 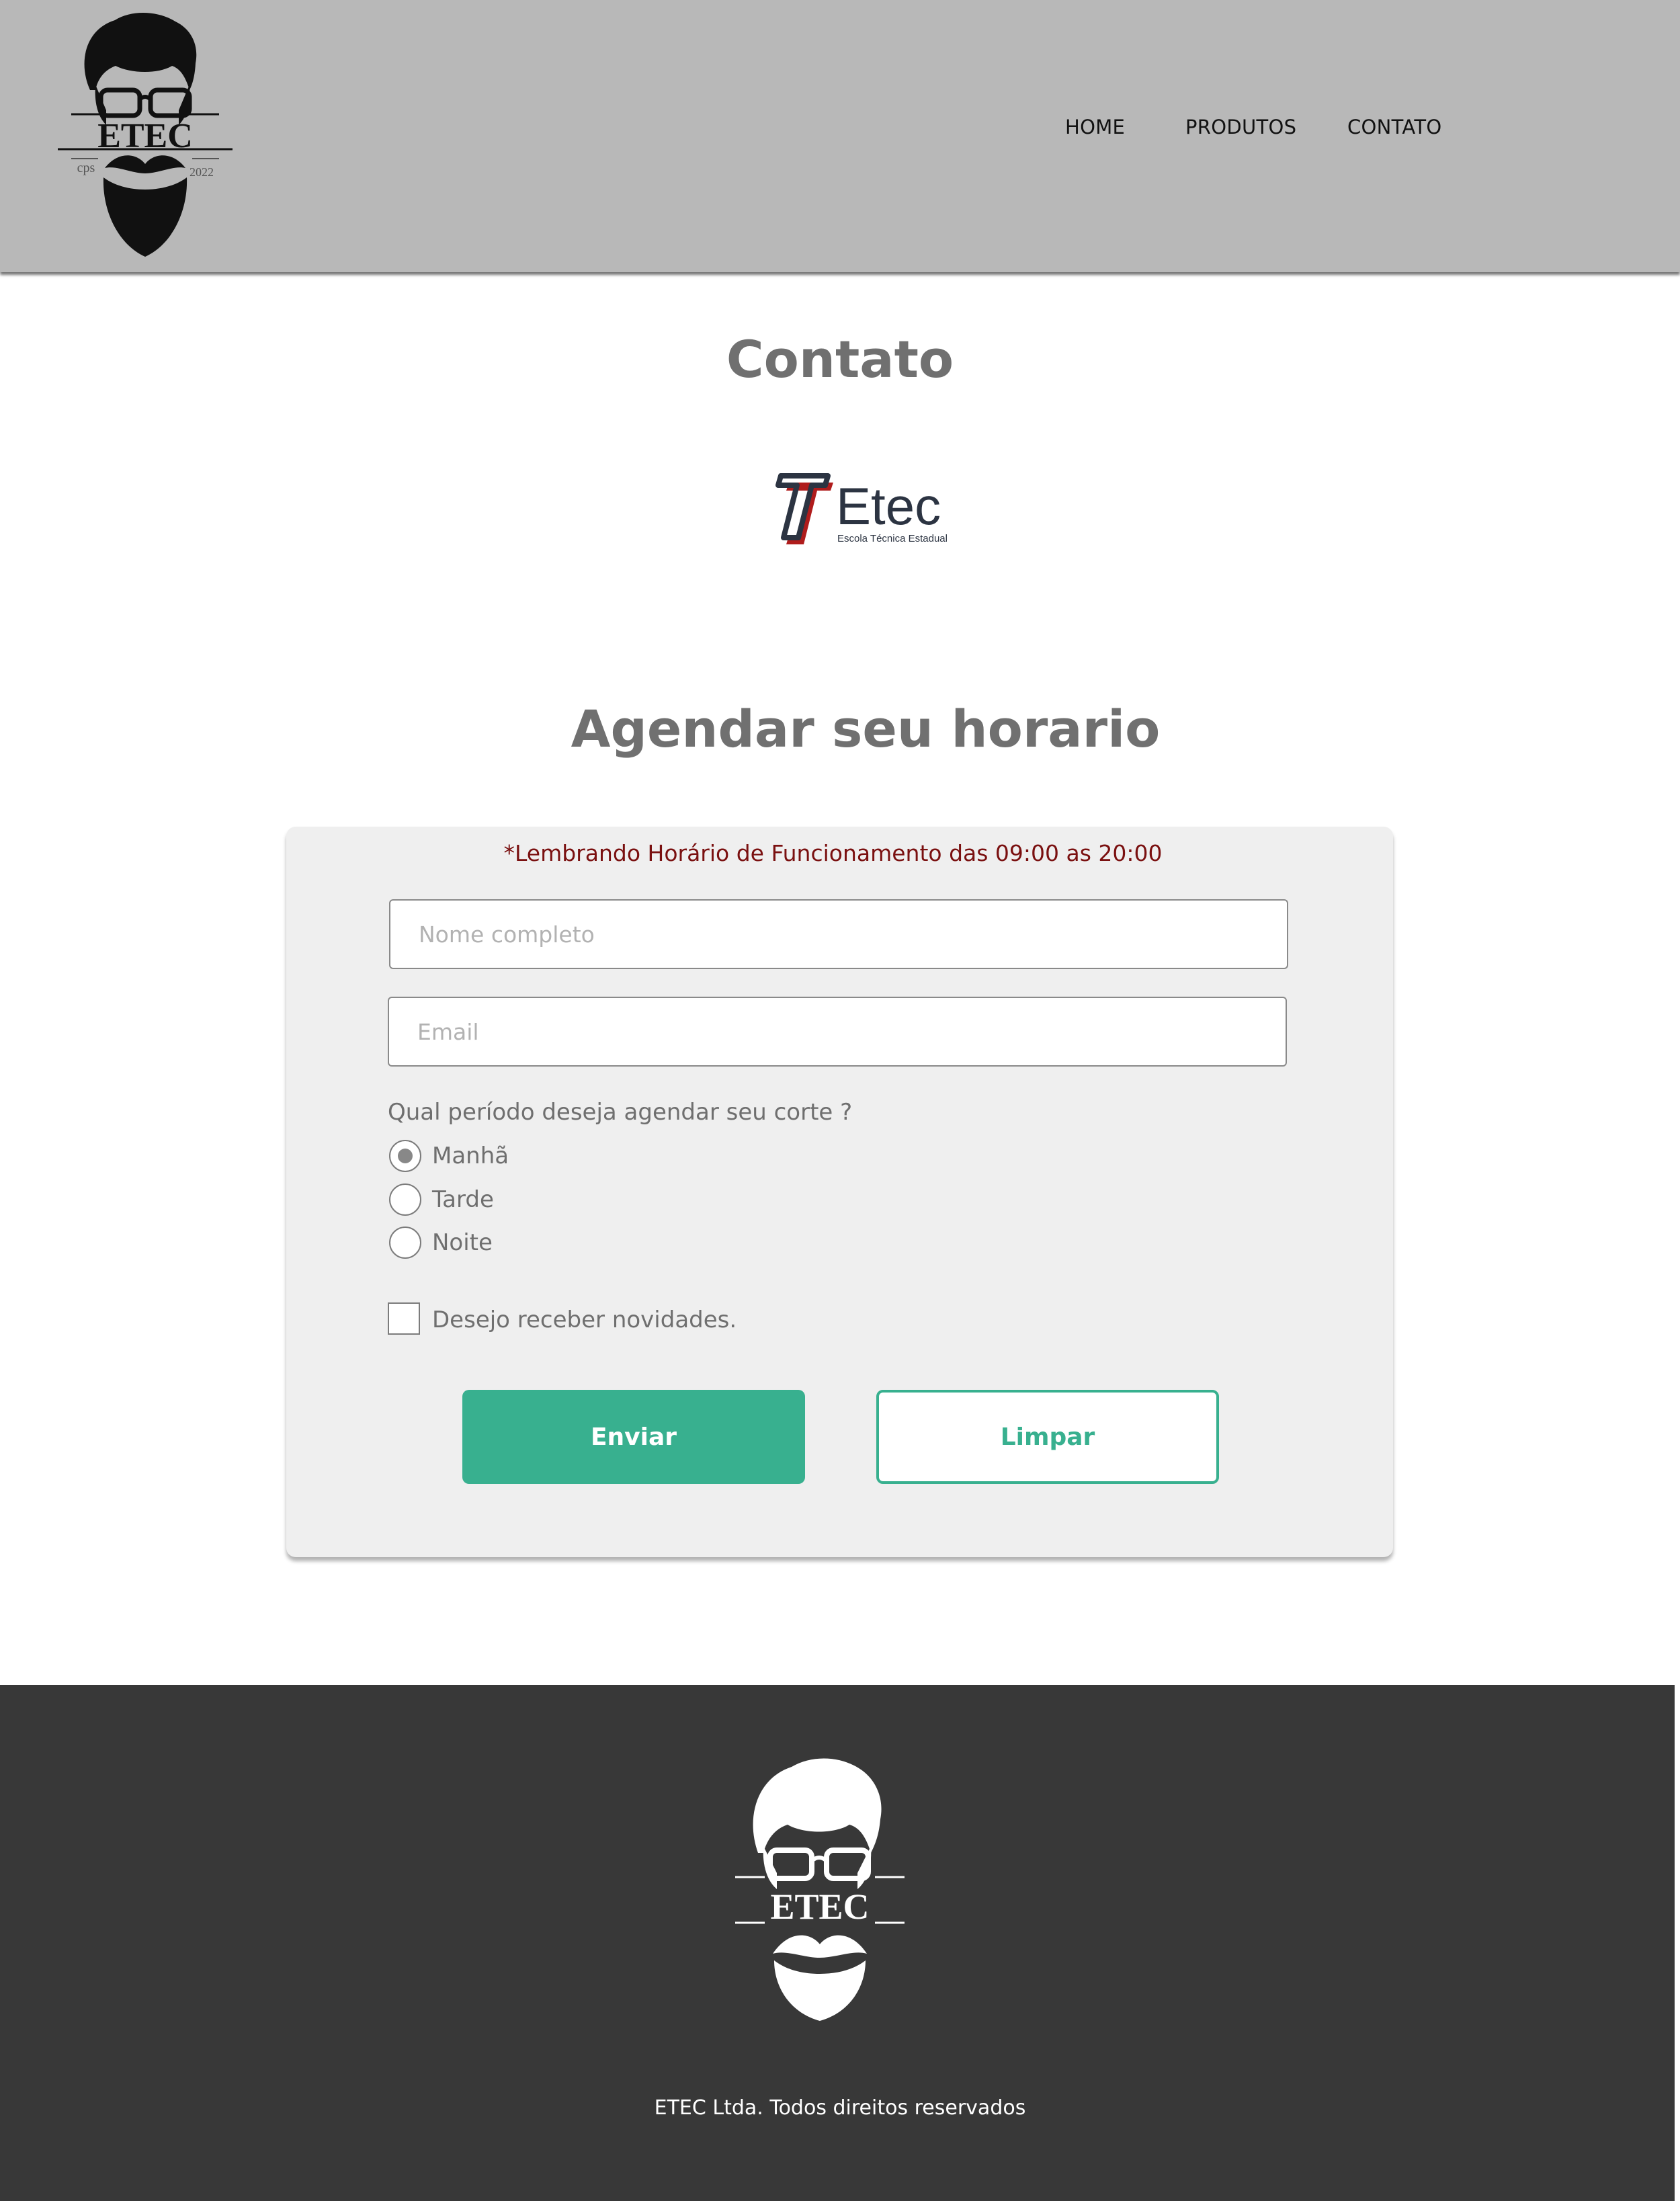 I want to click on nav-contato-link: CONTATO, so click(x=1394, y=127).